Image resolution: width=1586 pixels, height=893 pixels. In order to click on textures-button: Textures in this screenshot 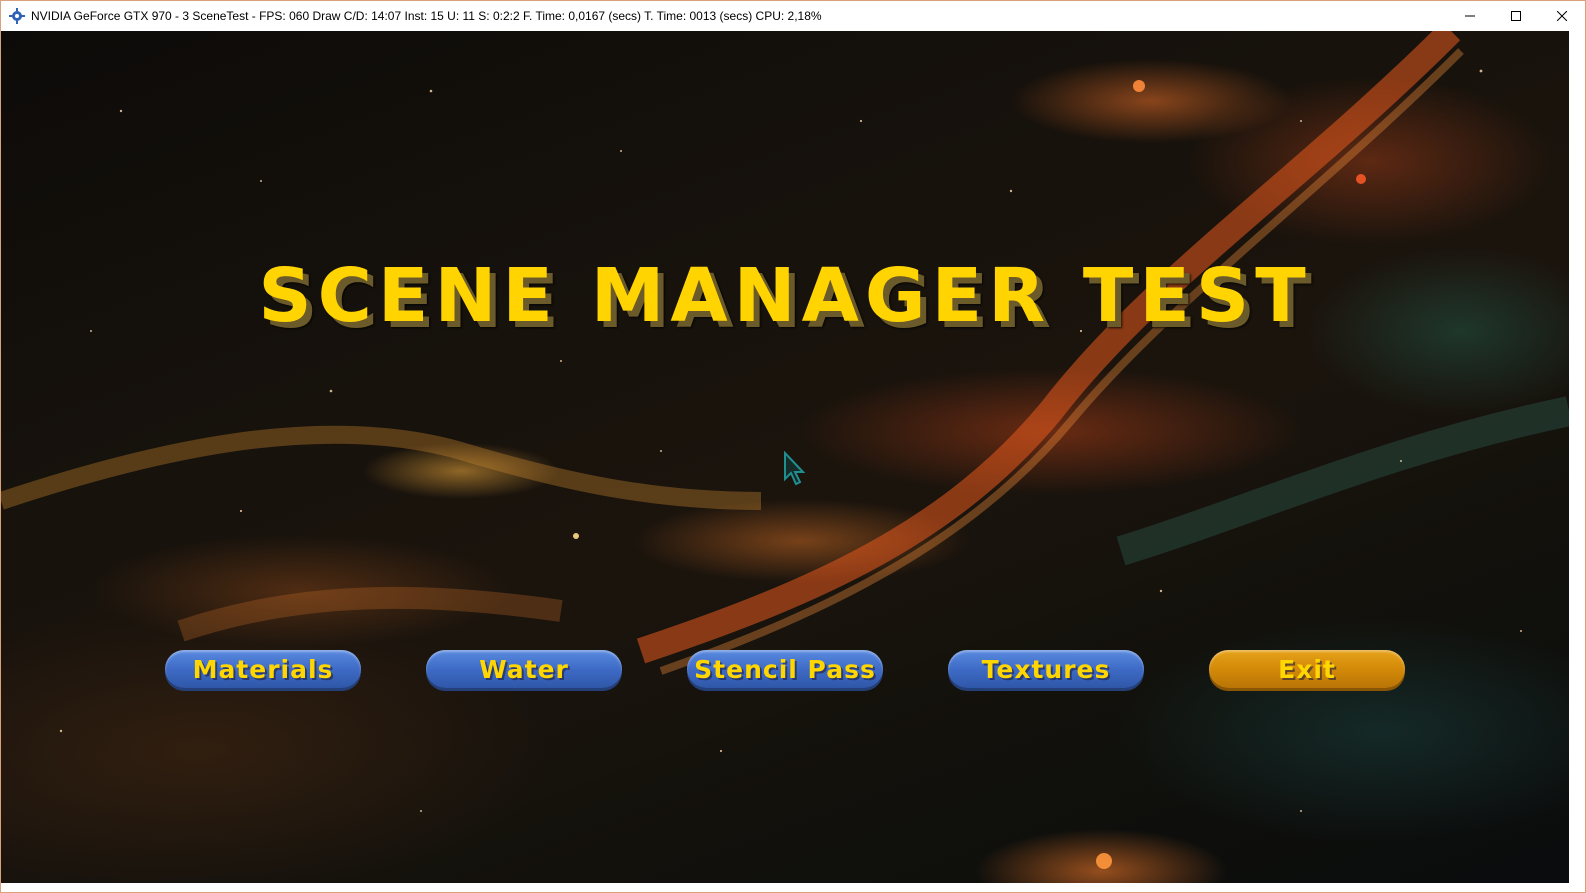, I will do `click(1046, 669)`.